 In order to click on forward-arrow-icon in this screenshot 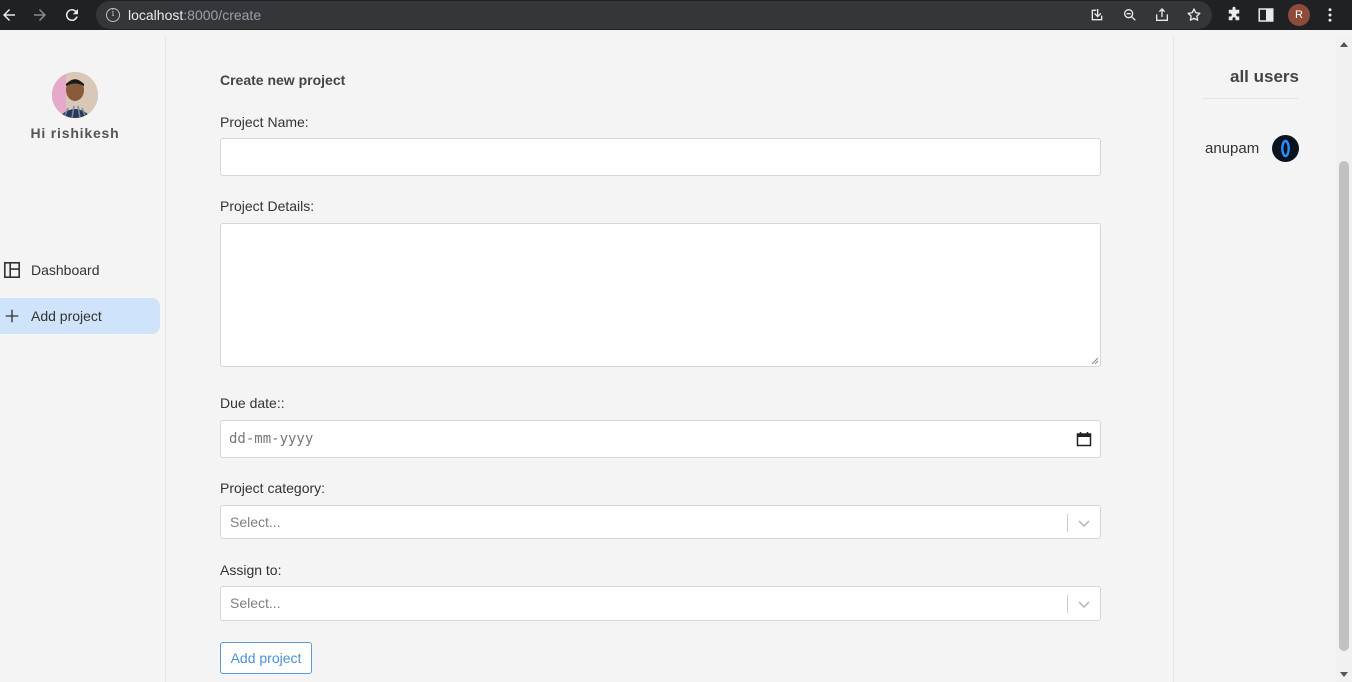, I will do `click(40, 15)`.